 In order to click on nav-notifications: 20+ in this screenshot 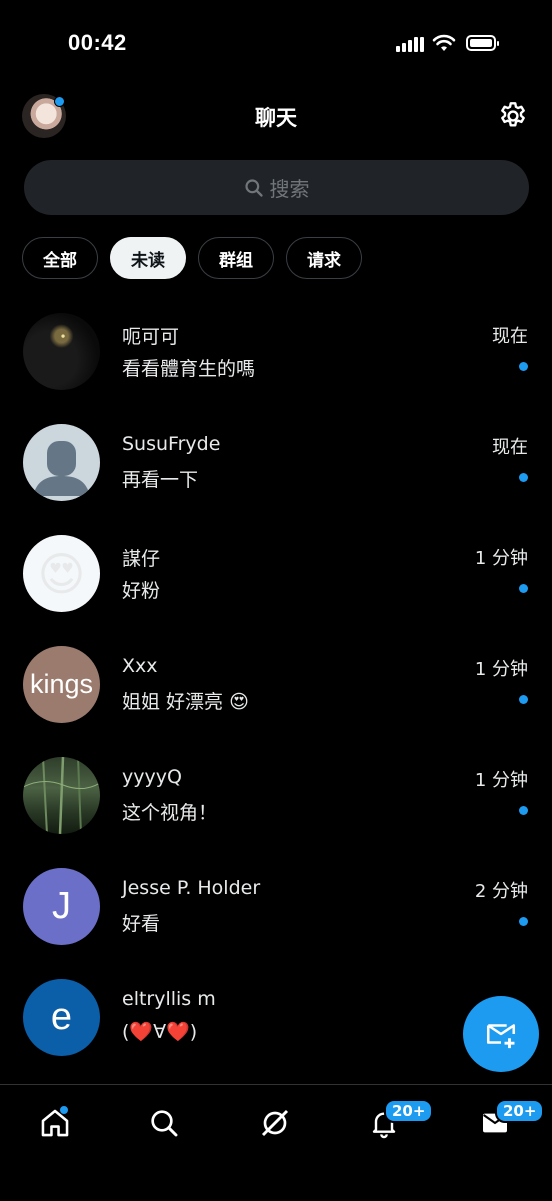, I will do `click(399, 1121)`.